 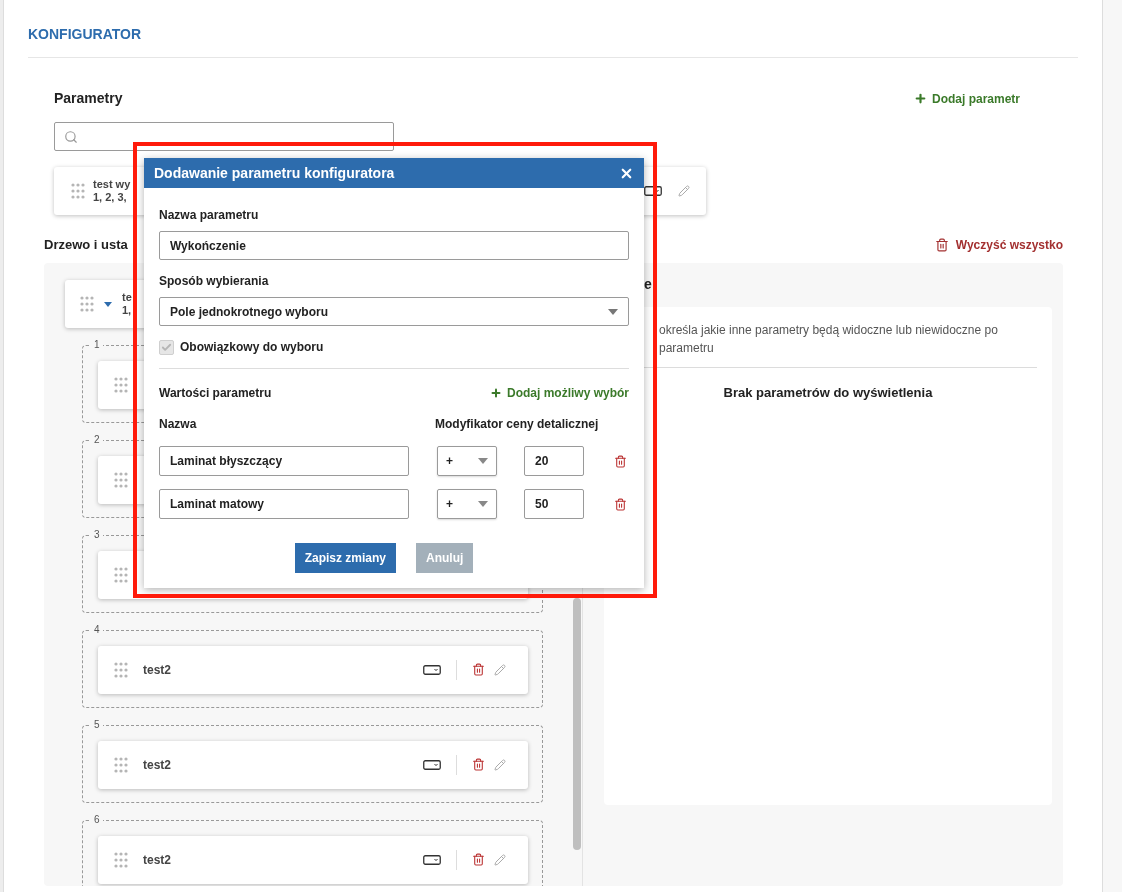 I want to click on dialog-title: Dodawanie parametru konfiguratora, so click(x=274, y=173).